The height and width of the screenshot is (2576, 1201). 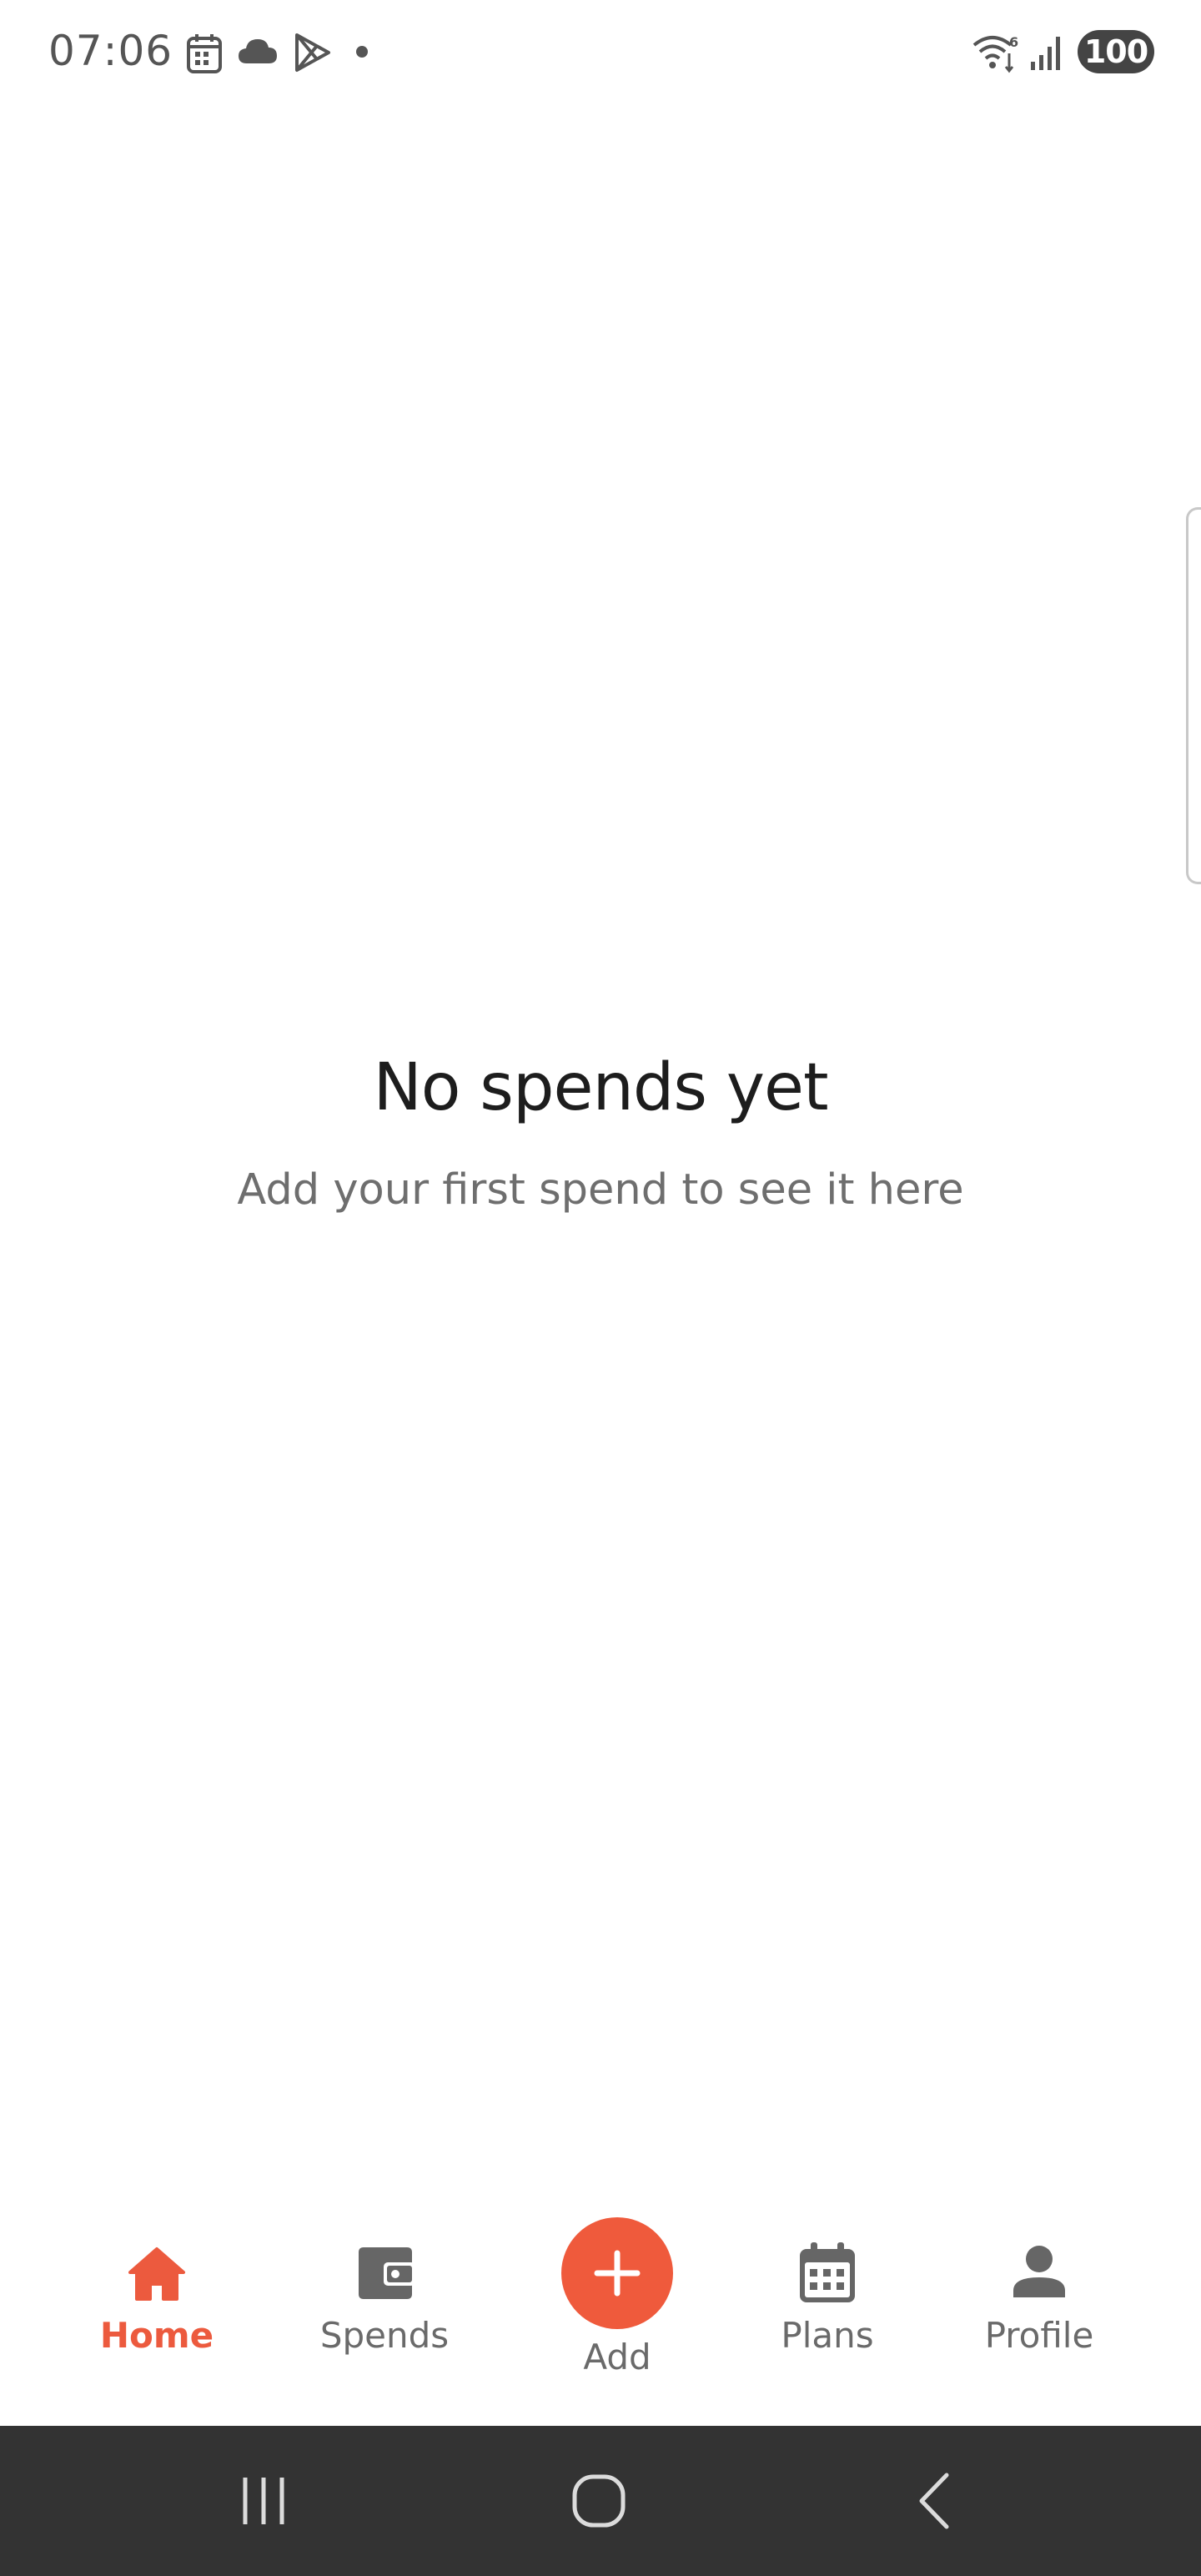 What do you see at coordinates (601, 1190) in the screenshot?
I see `empty-state-subtitle: Add your first spend to see it here` at bounding box center [601, 1190].